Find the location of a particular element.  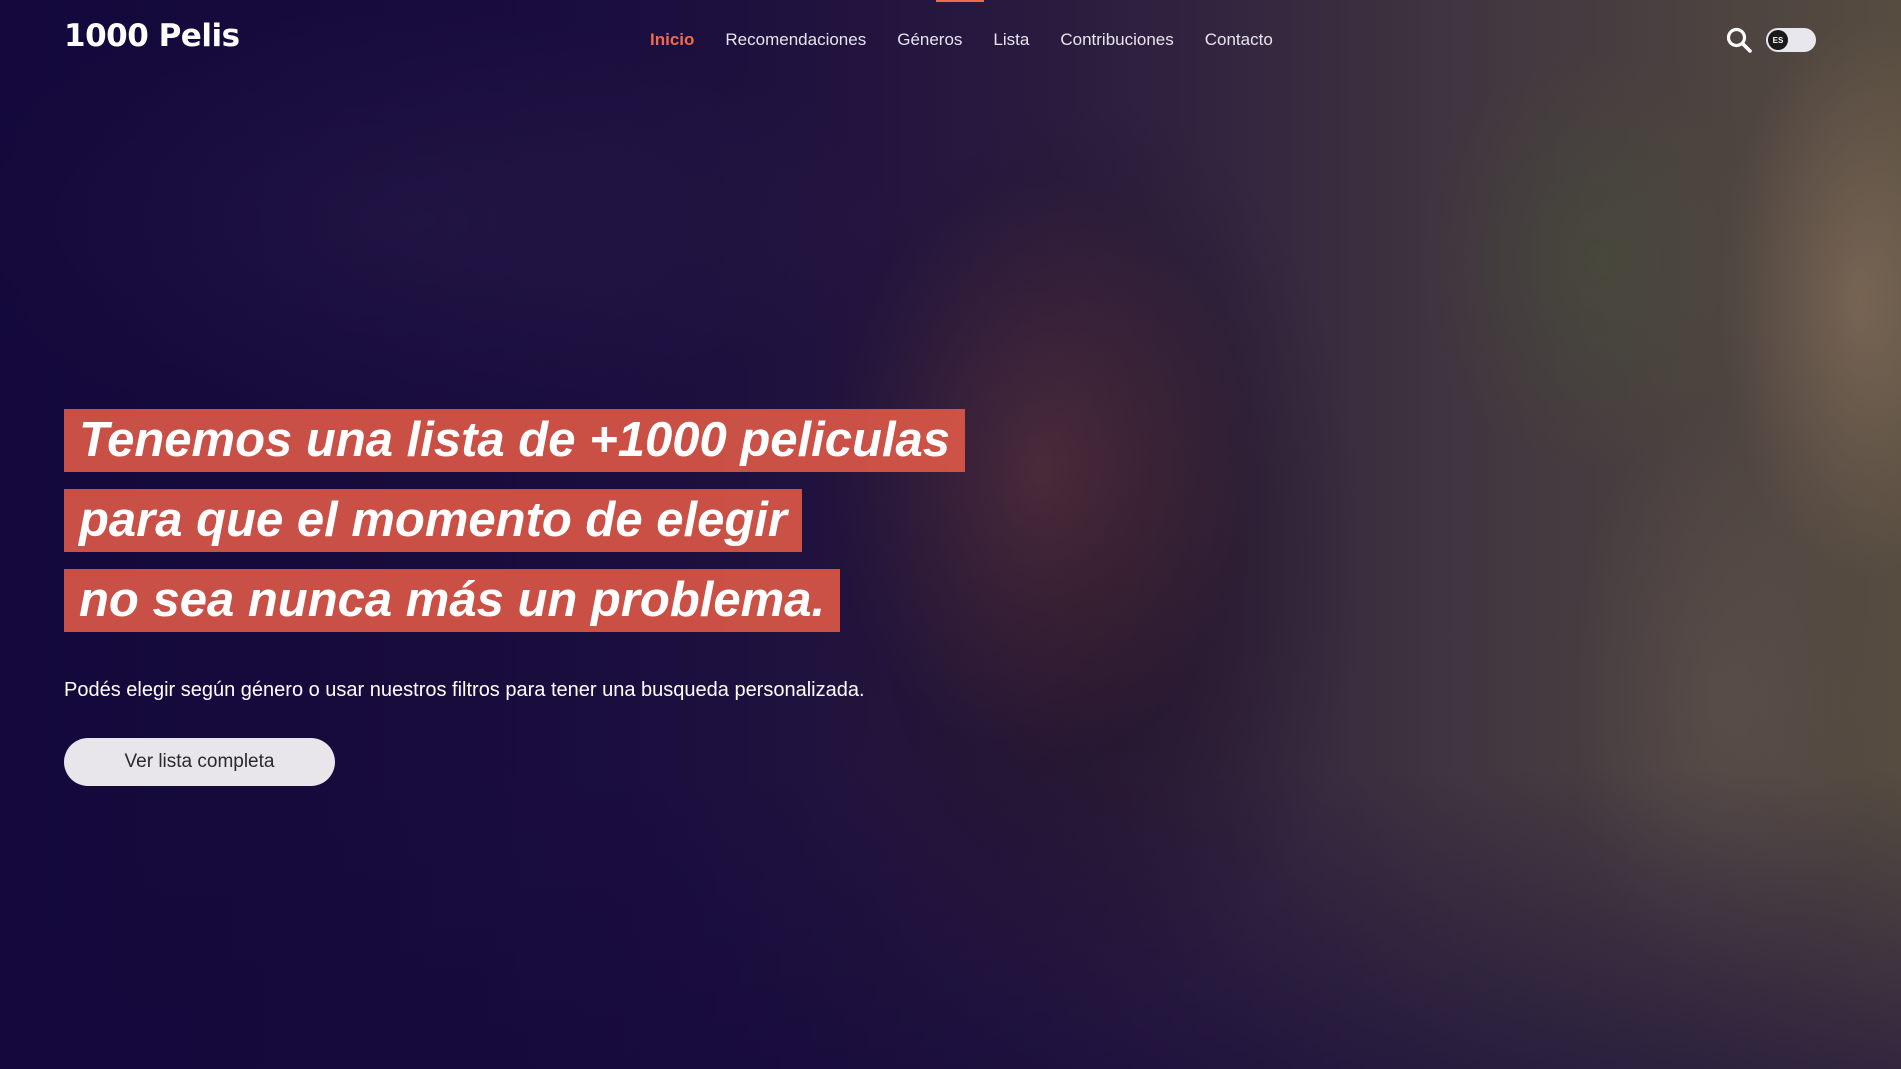

nav-item-contacto: Contacto is located at coordinates (1239, 40).